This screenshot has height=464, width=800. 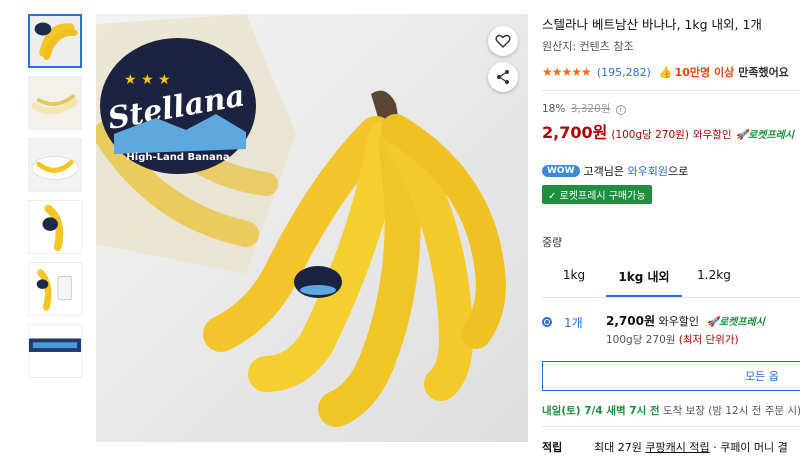 What do you see at coordinates (177, 157) in the screenshot?
I see `subbrand-text: High-Land Banana` at bounding box center [177, 157].